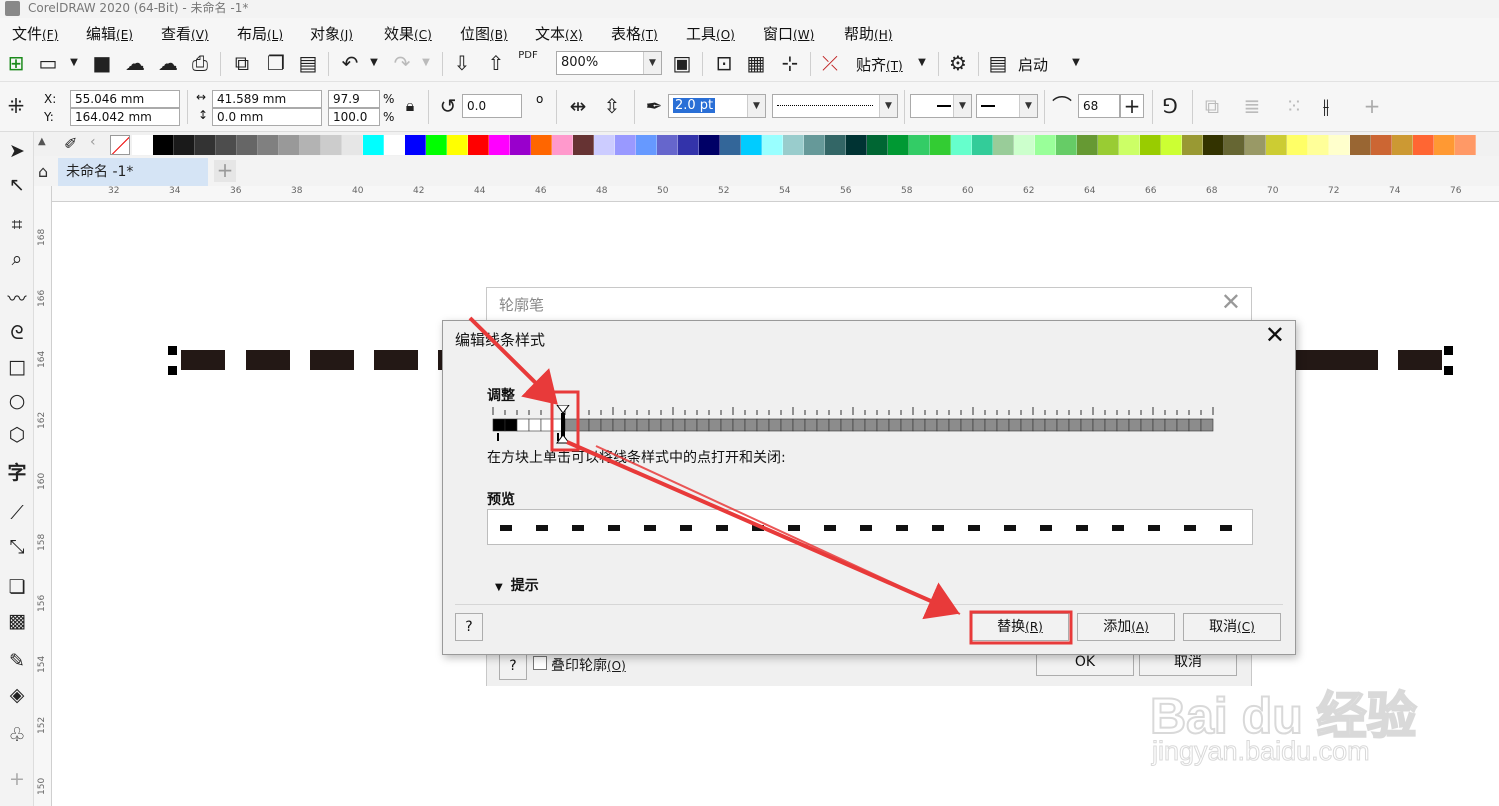 The width and height of the screenshot is (1499, 806). Describe the element at coordinates (1033, 64) in the screenshot. I see `launch-menu: 启动` at that location.